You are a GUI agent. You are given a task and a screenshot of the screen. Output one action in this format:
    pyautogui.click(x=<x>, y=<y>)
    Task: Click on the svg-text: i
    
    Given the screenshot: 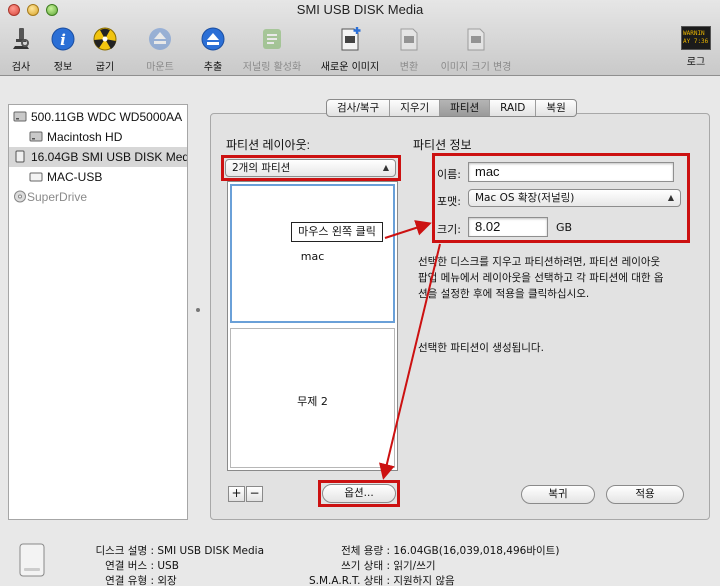 What is the action you would take?
    pyautogui.click(x=63, y=40)
    